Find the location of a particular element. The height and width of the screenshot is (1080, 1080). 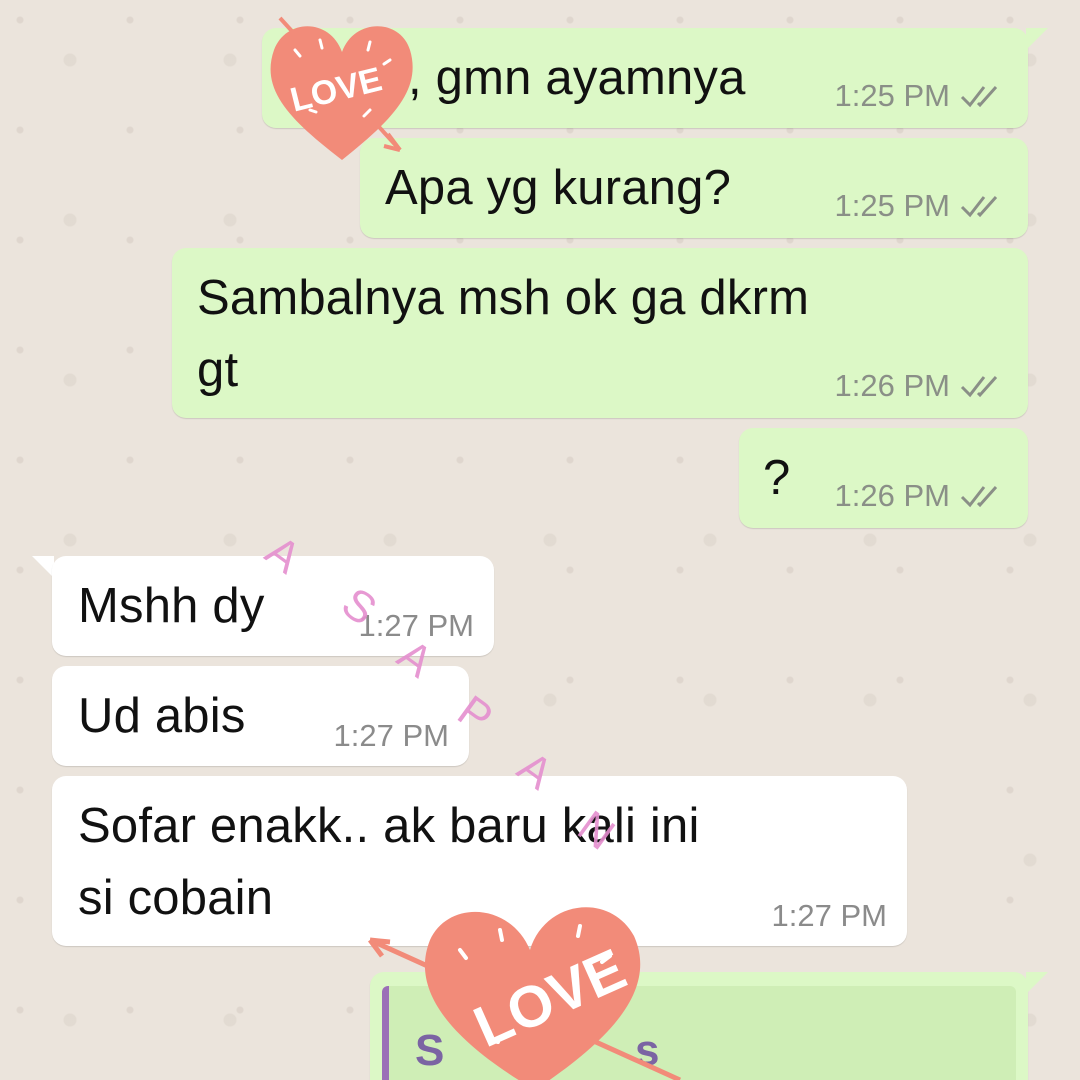

message-text: Ud abis is located at coordinates (162, 716).